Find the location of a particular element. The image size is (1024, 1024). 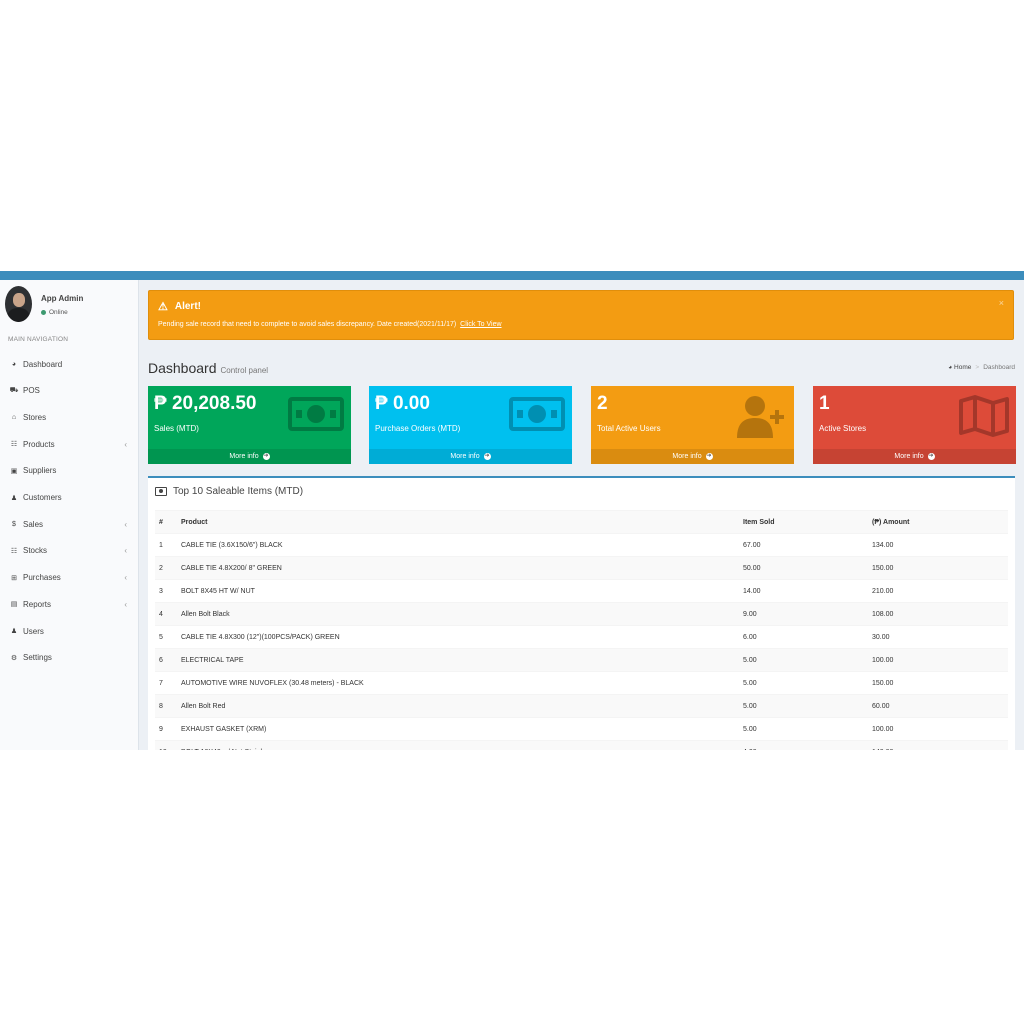

user-name: App Admin is located at coordinates (62, 298).